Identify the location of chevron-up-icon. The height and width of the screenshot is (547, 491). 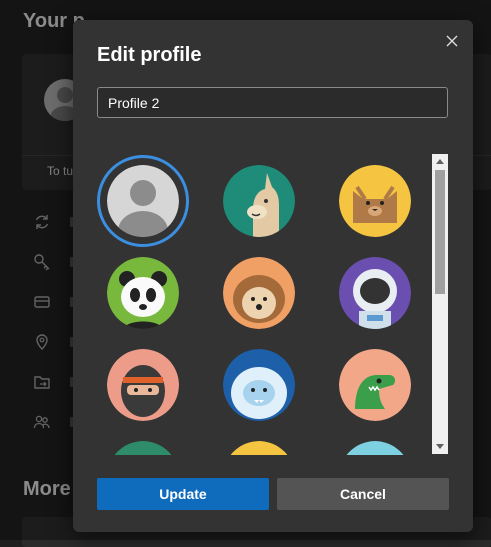
(440, 161).